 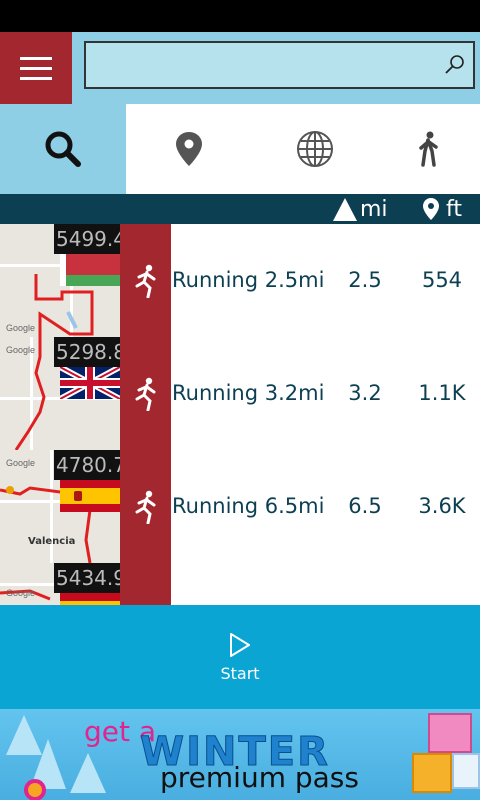 I want to click on activity-distance: 6.5, so click(x=365, y=506).